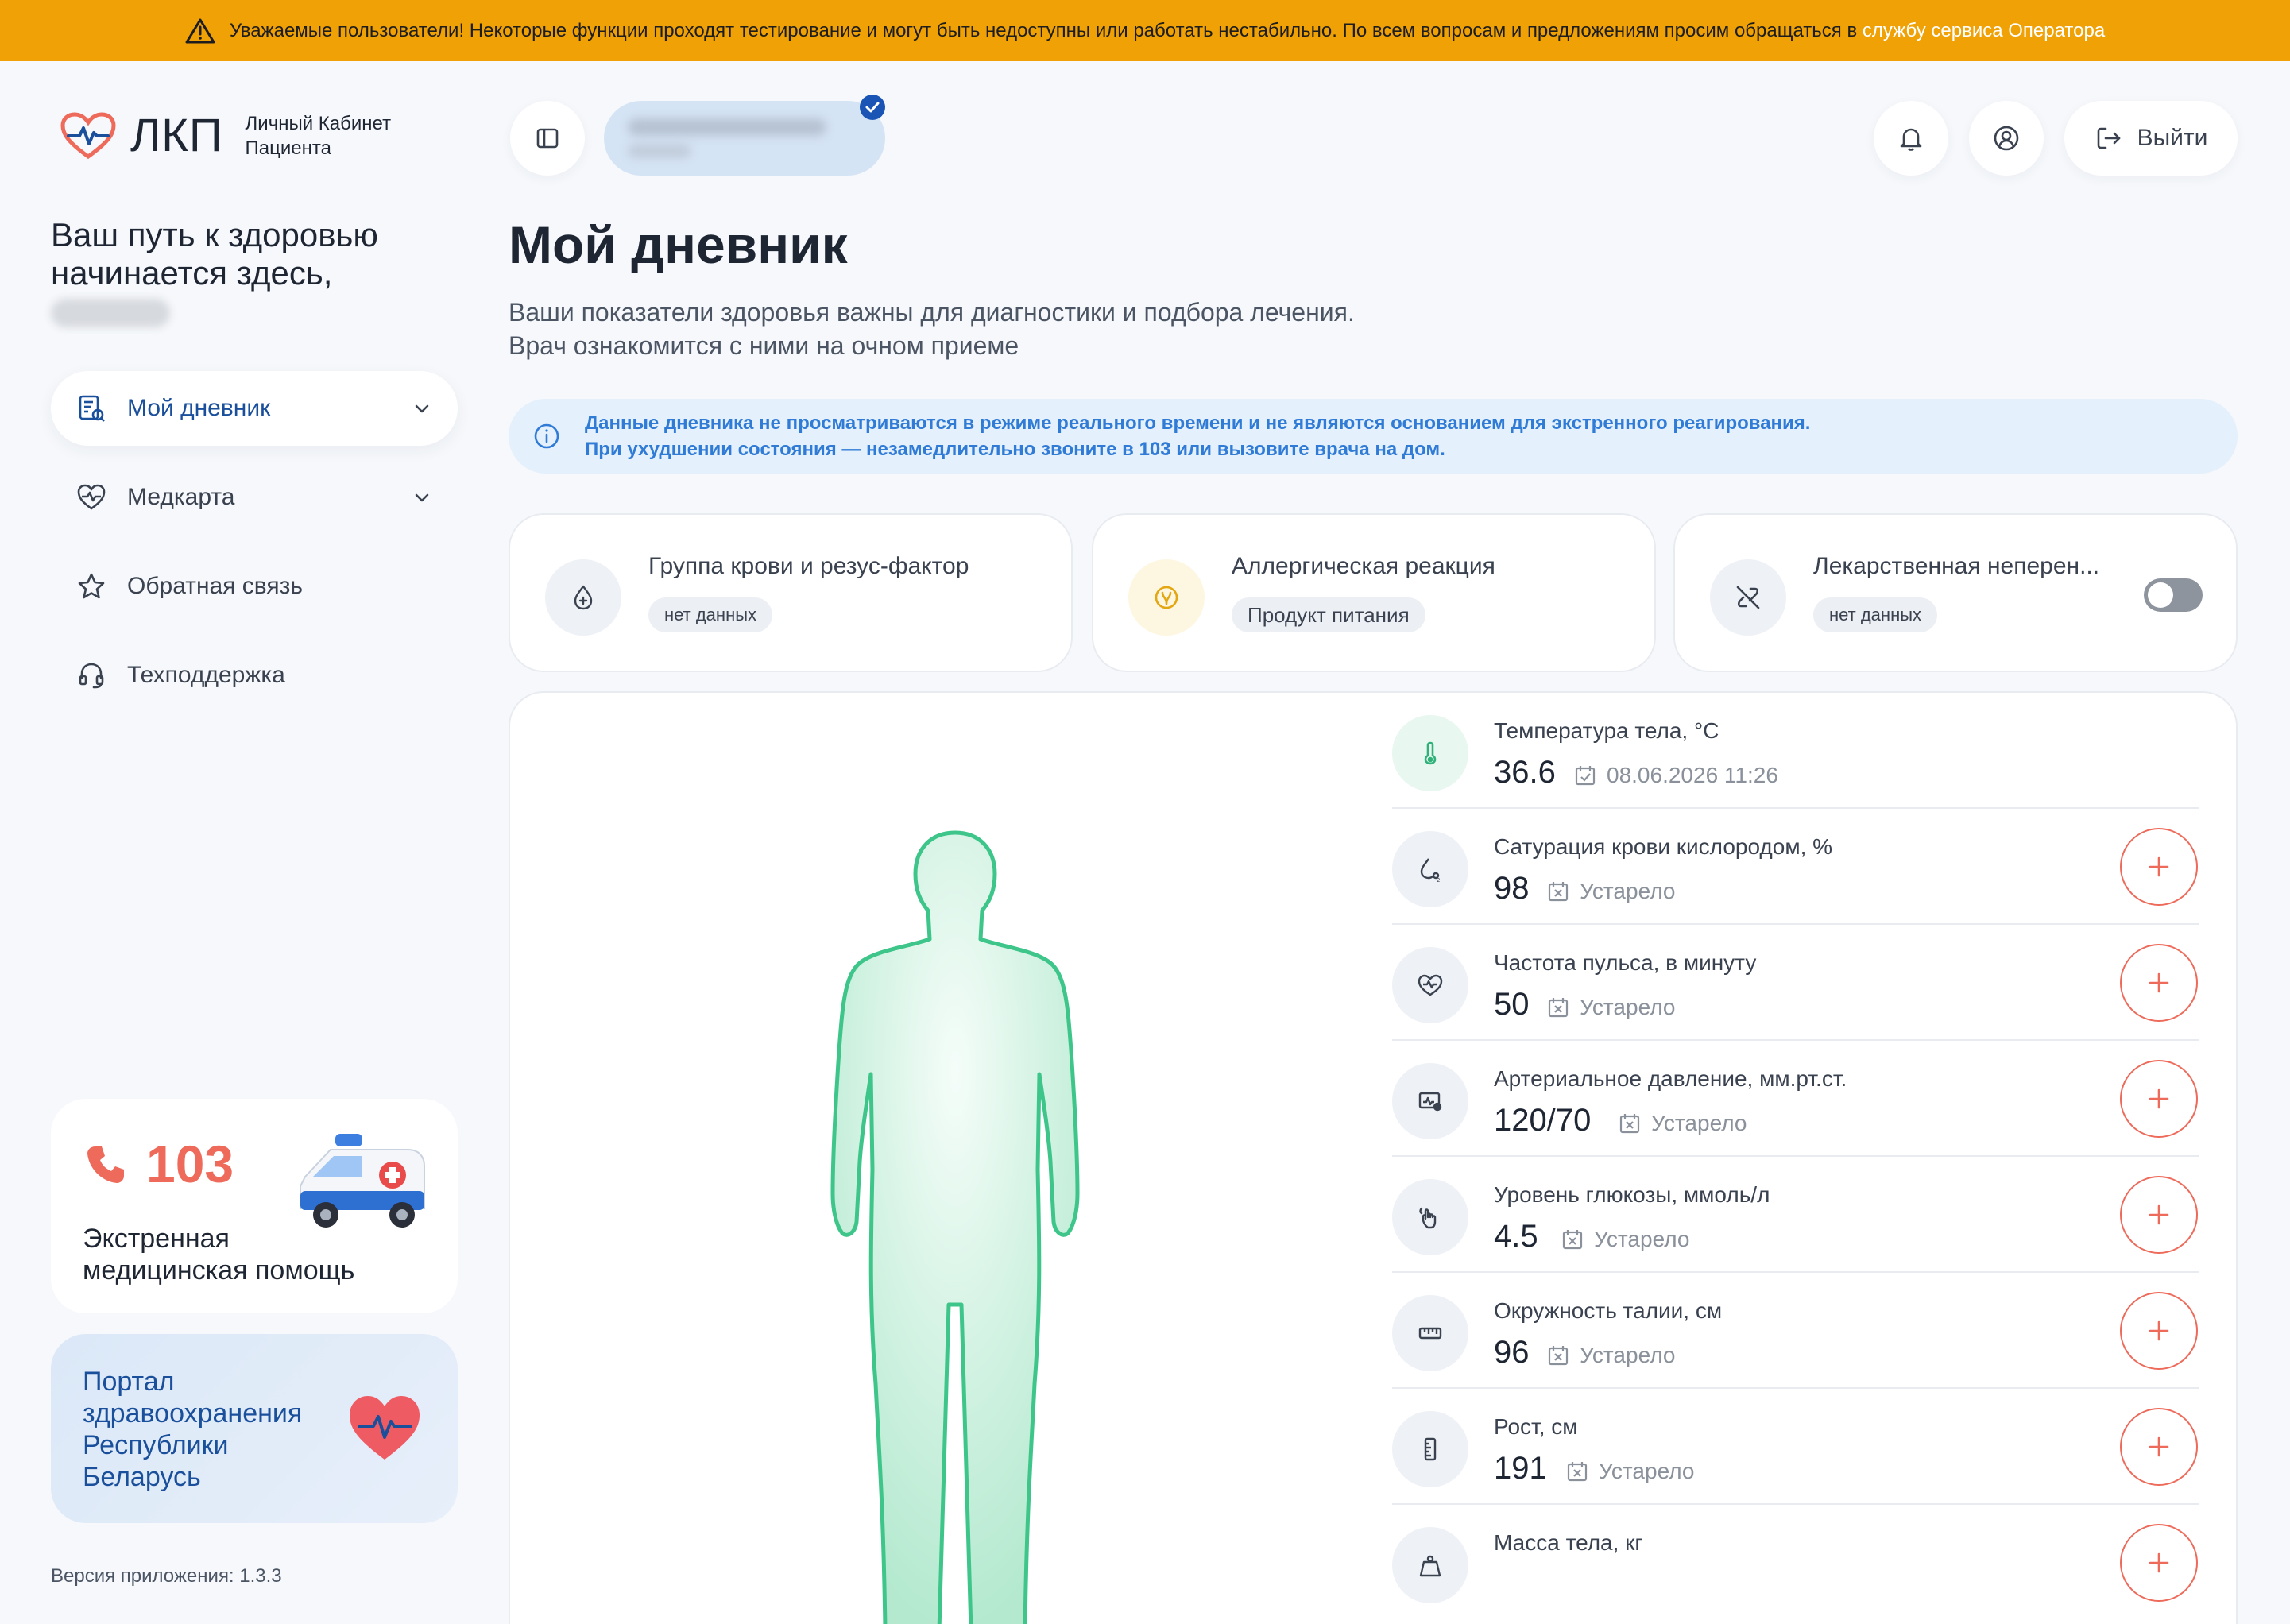 The image size is (2290, 1624). What do you see at coordinates (2006, 138) in the screenshot?
I see `account-button` at bounding box center [2006, 138].